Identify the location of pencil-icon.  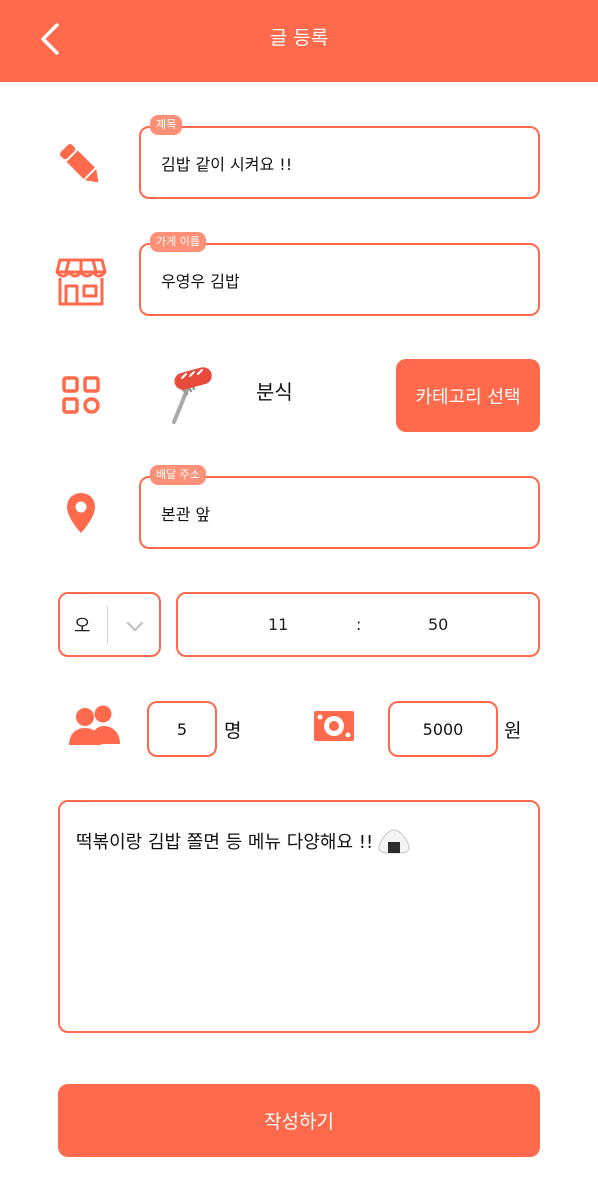
(80, 164).